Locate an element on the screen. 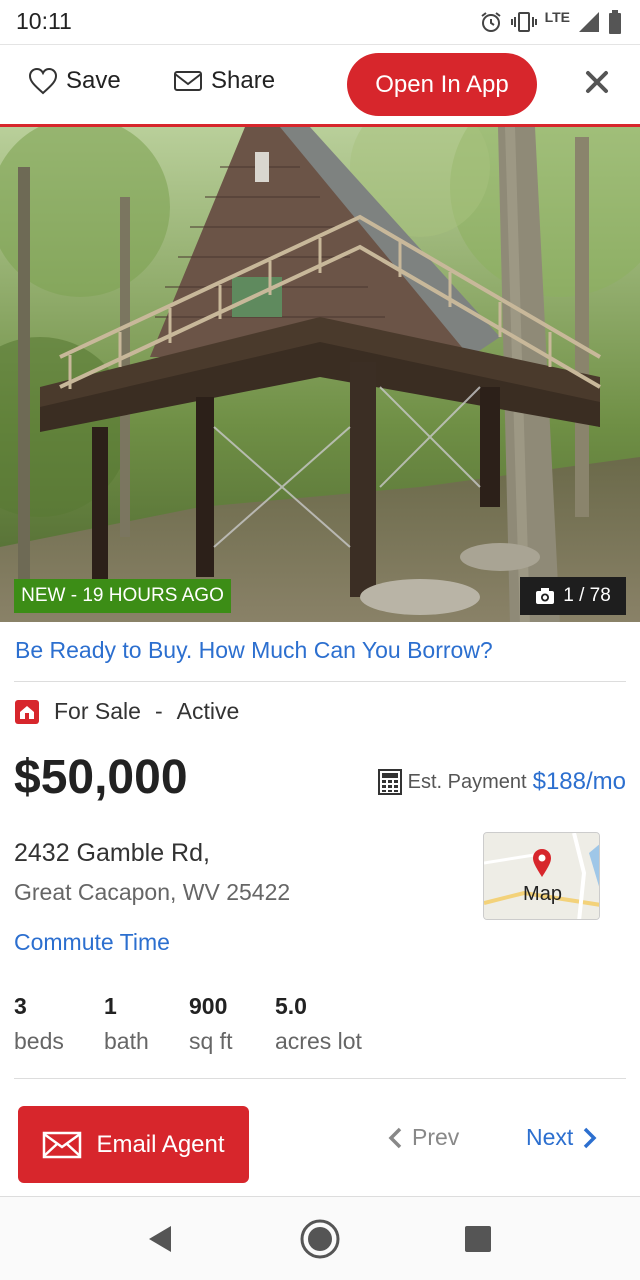 The image size is (640, 1280). open-in-app-button: Open In App is located at coordinates (442, 84).